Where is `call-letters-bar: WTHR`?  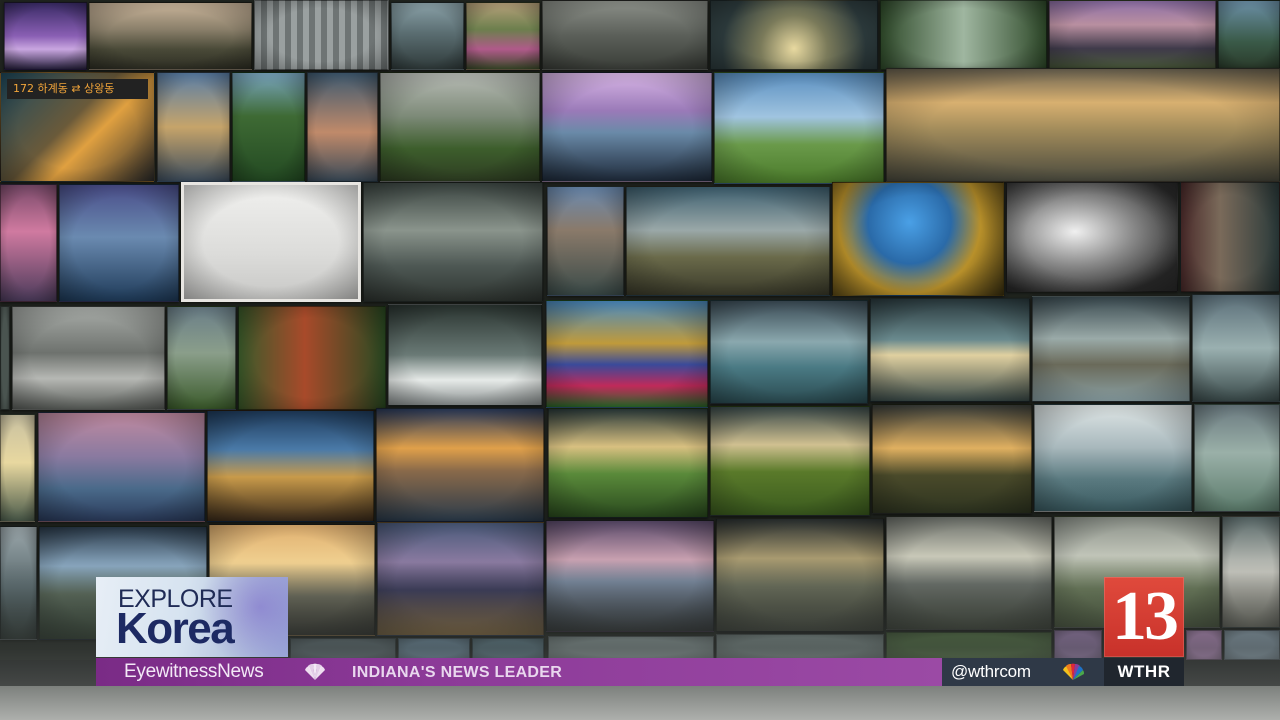 call-letters-bar: WTHR is located at coordinates (1144, 672).